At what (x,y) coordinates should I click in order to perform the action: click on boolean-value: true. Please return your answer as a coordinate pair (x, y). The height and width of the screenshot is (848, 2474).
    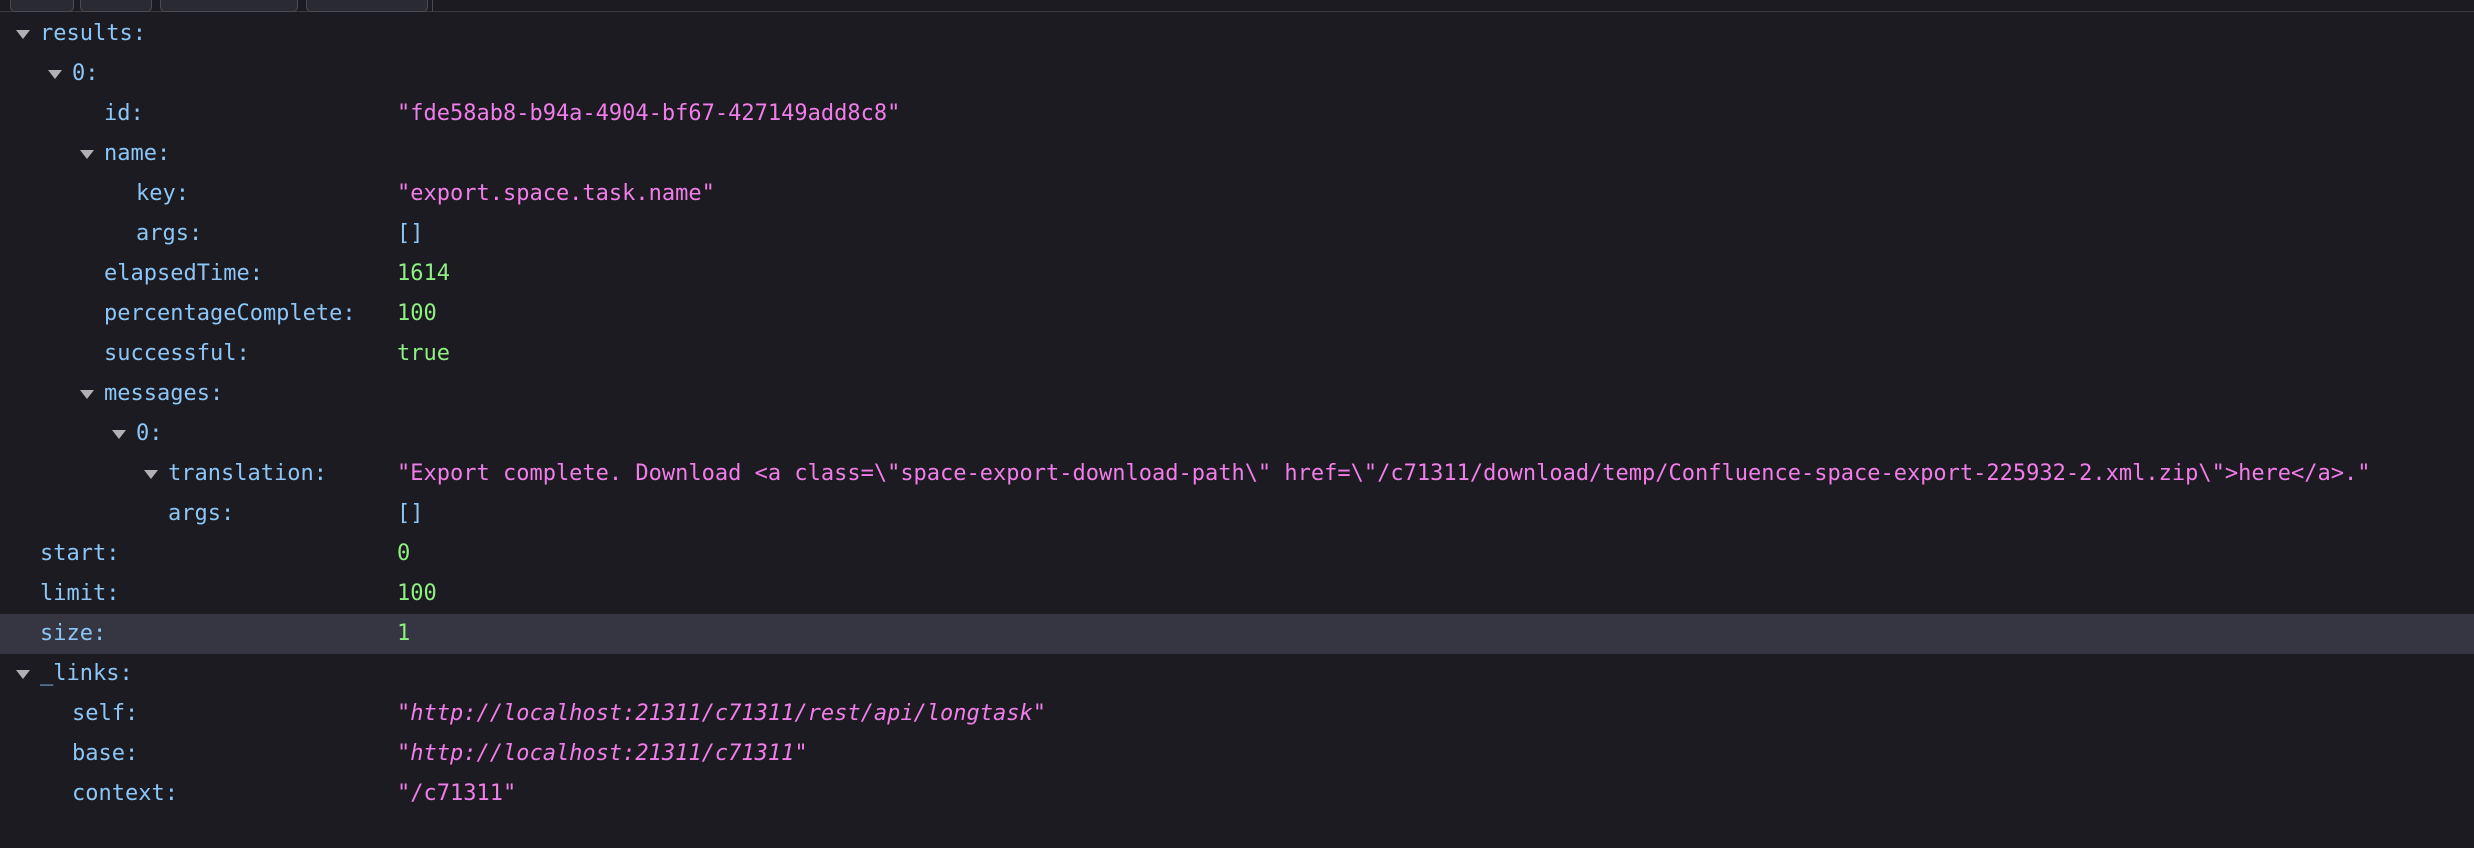
    Looking at the image, I should click on (423, 353).